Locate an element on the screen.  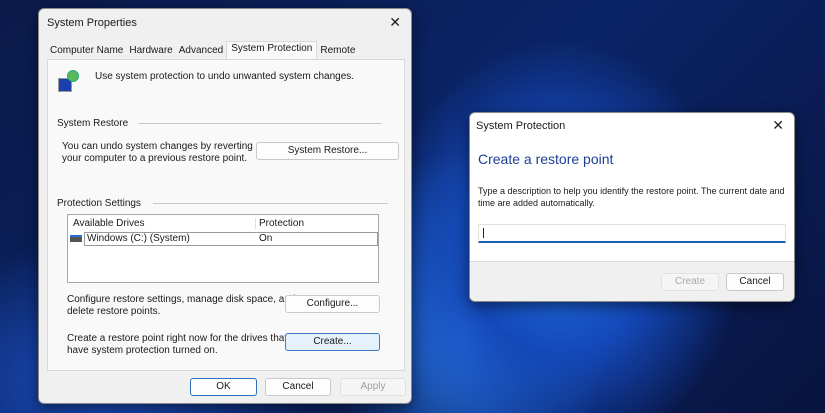
tab-advanced: Advanced is located at coordinates (201, 51).